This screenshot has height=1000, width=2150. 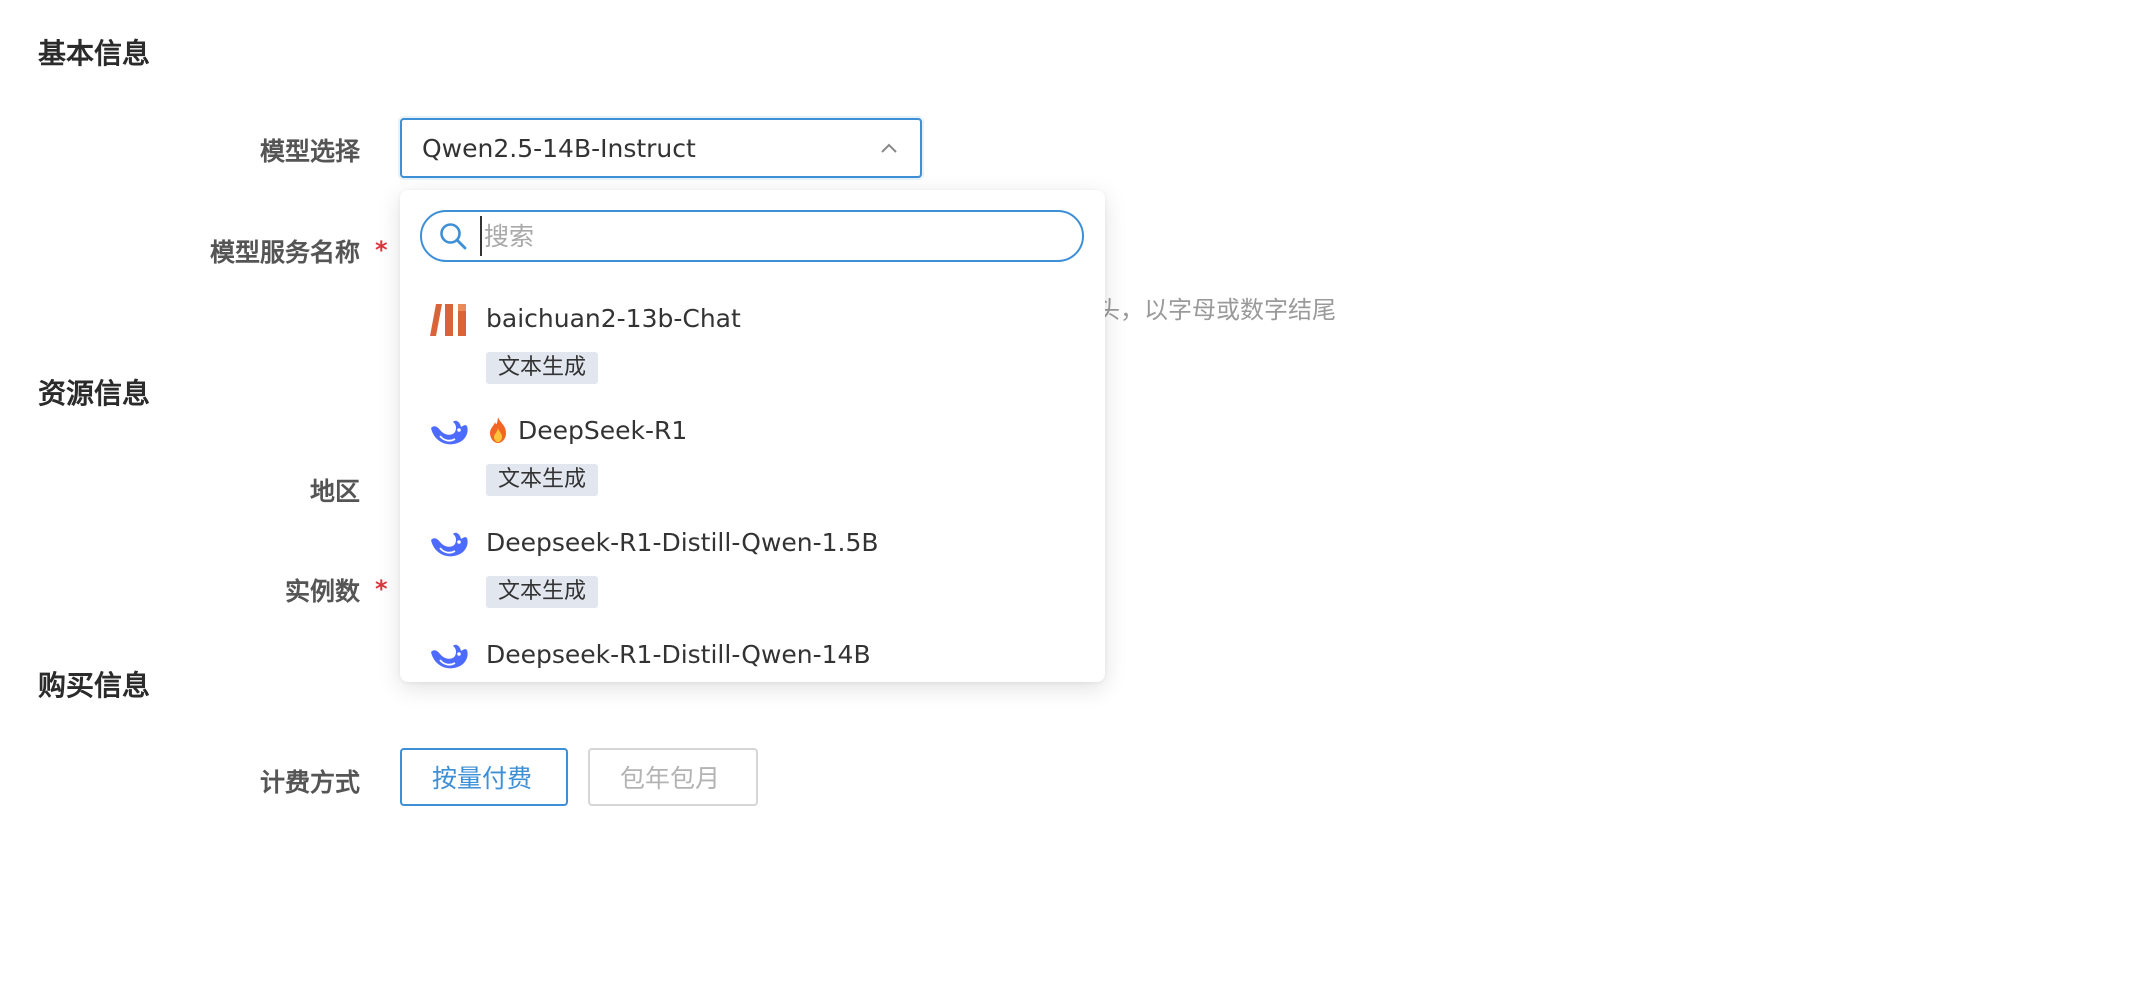 What do you see at coordinates (559, 148) in the screenshot?
I see `model-select-value: Qwen2.5-14B-Instruct` at bounding box center [559, 148].